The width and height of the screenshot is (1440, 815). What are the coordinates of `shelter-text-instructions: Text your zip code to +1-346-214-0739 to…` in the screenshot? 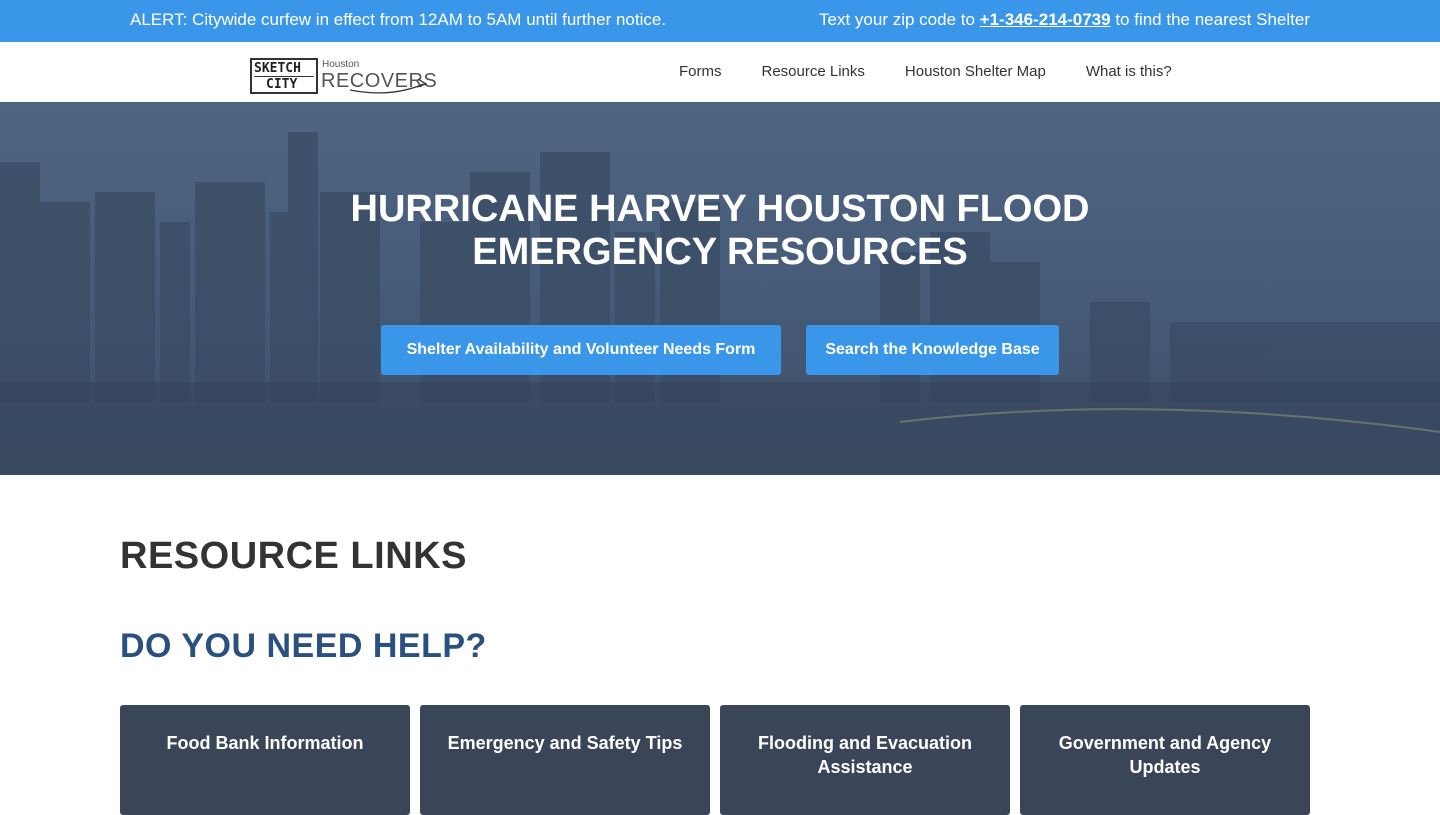 It's located at (1064, 20).